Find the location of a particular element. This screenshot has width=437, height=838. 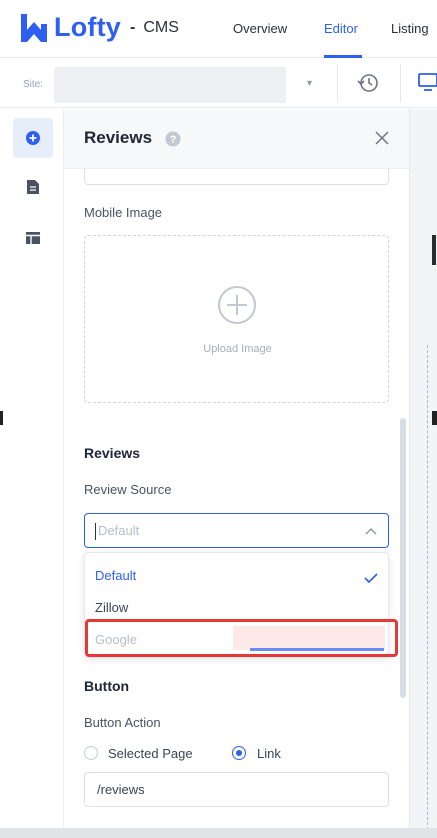

nav-editor: Editor is located at coordinates (341, 28).